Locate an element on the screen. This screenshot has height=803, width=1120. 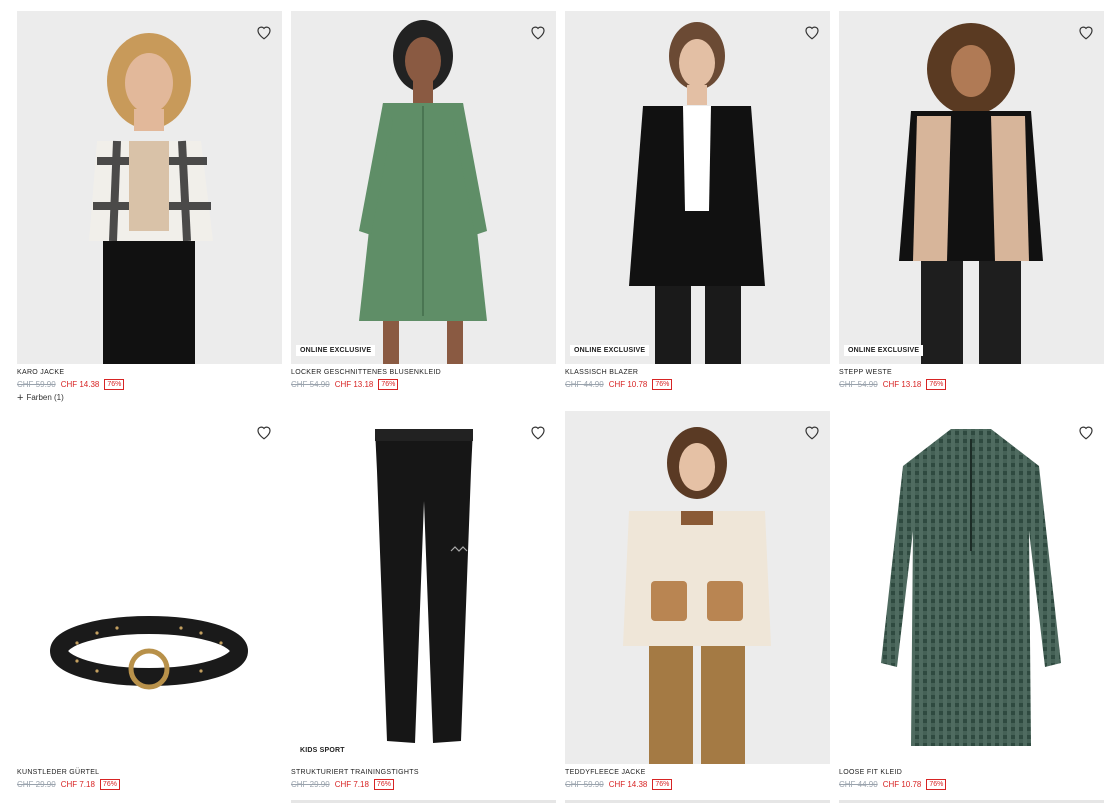
product-card: LOOSE FIT KLEID CHF 44.90 CHF 10.78 76% is located at coordinates (971, 607).